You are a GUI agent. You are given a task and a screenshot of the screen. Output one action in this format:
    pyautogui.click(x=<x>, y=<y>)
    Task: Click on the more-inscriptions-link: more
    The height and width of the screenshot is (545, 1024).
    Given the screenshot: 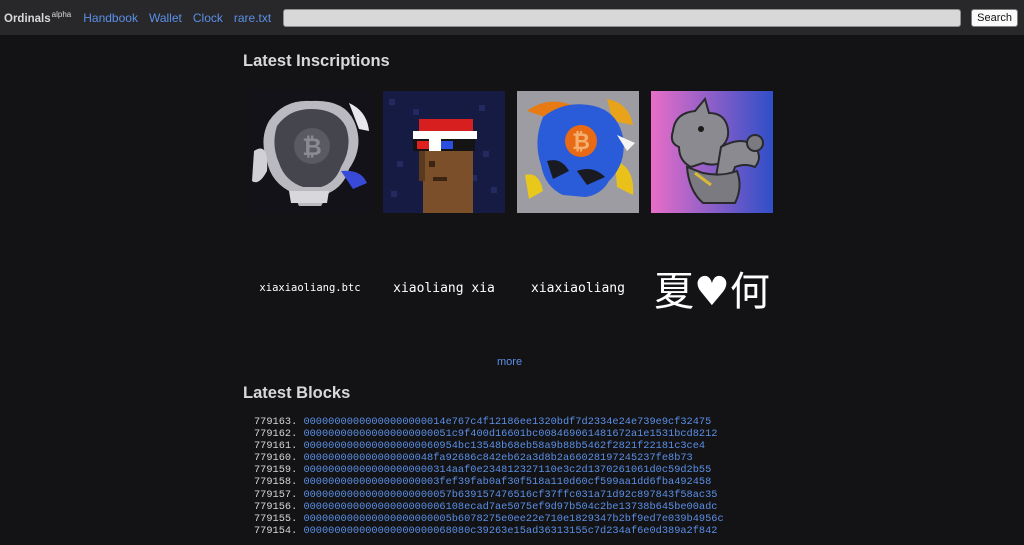 What is the action you would take?
    pyautogui.click(x=509, y=362)
    